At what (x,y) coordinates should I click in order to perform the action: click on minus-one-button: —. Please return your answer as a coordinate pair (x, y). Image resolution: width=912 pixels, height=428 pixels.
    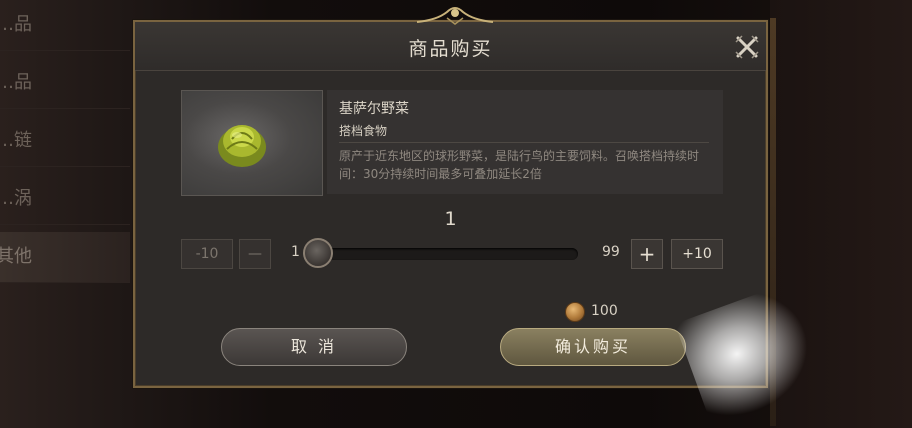
    Looking at the image, I should click on (255, 254).